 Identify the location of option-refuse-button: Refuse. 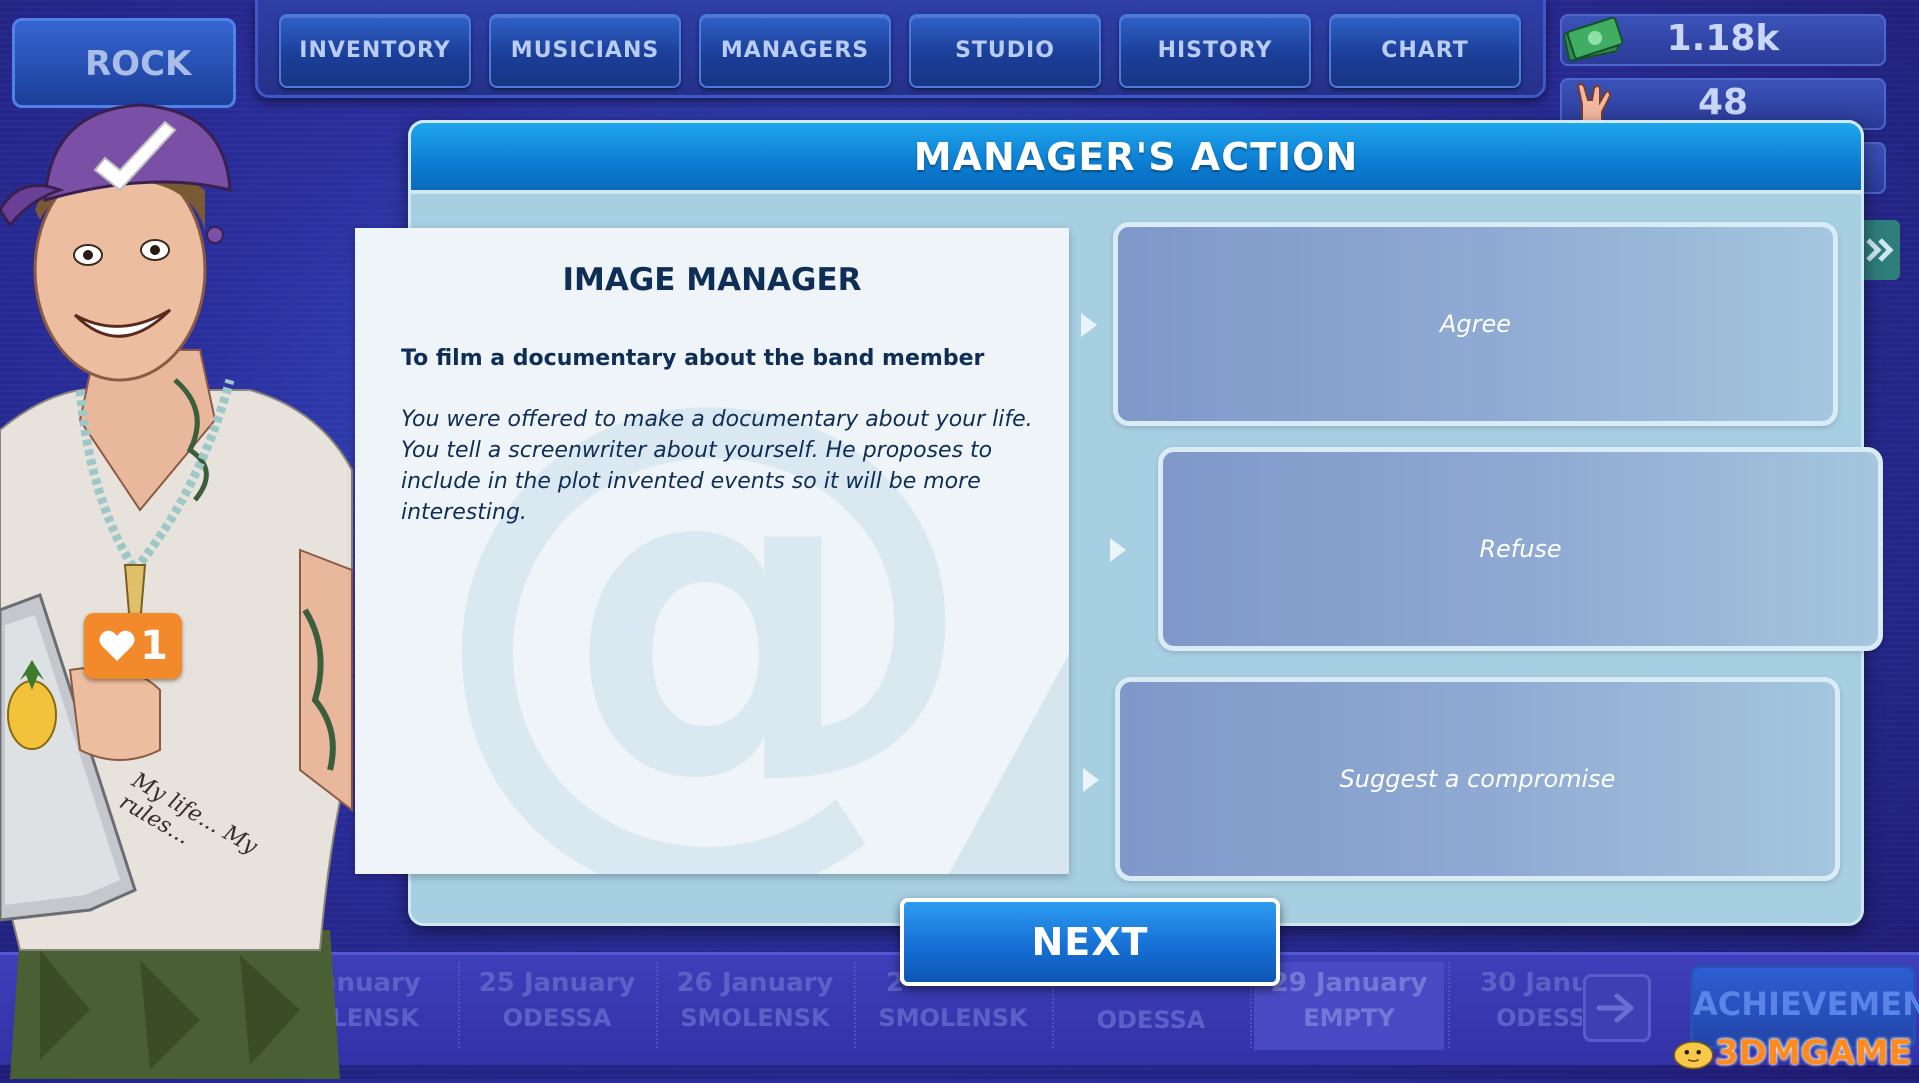
(1520, 549).